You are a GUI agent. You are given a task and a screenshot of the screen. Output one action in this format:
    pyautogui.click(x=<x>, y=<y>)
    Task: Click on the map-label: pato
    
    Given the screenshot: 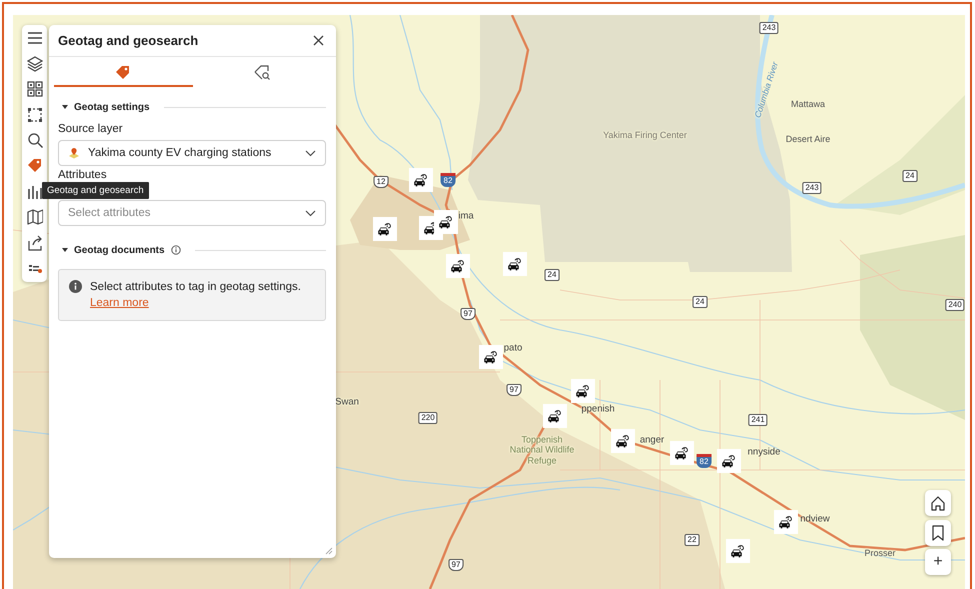 What is the action you would take?
    pyautogui.click(x=513, y=349)
    